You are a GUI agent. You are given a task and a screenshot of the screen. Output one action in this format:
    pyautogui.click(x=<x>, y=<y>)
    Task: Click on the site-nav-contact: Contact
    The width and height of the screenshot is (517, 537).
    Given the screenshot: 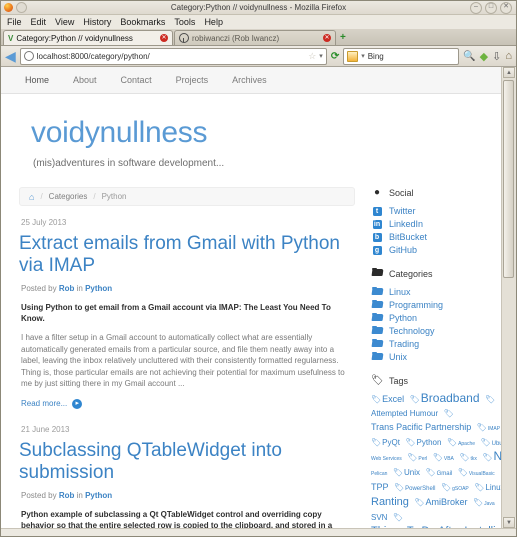 What is the action you would take?
    pyautogui.click(x=136, y=80)
    